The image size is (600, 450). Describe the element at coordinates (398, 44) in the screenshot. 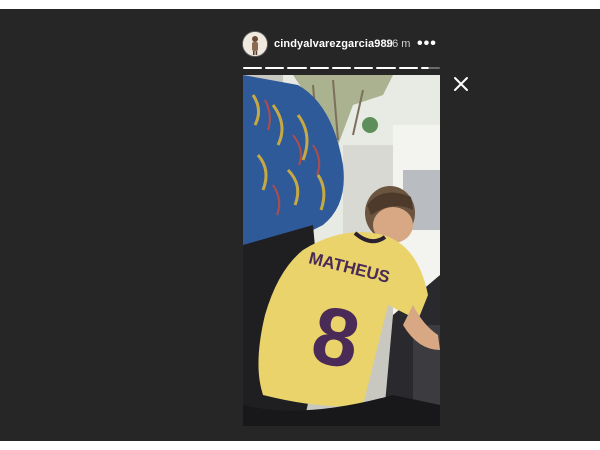

I see `timestamp: 26 m` at that location.